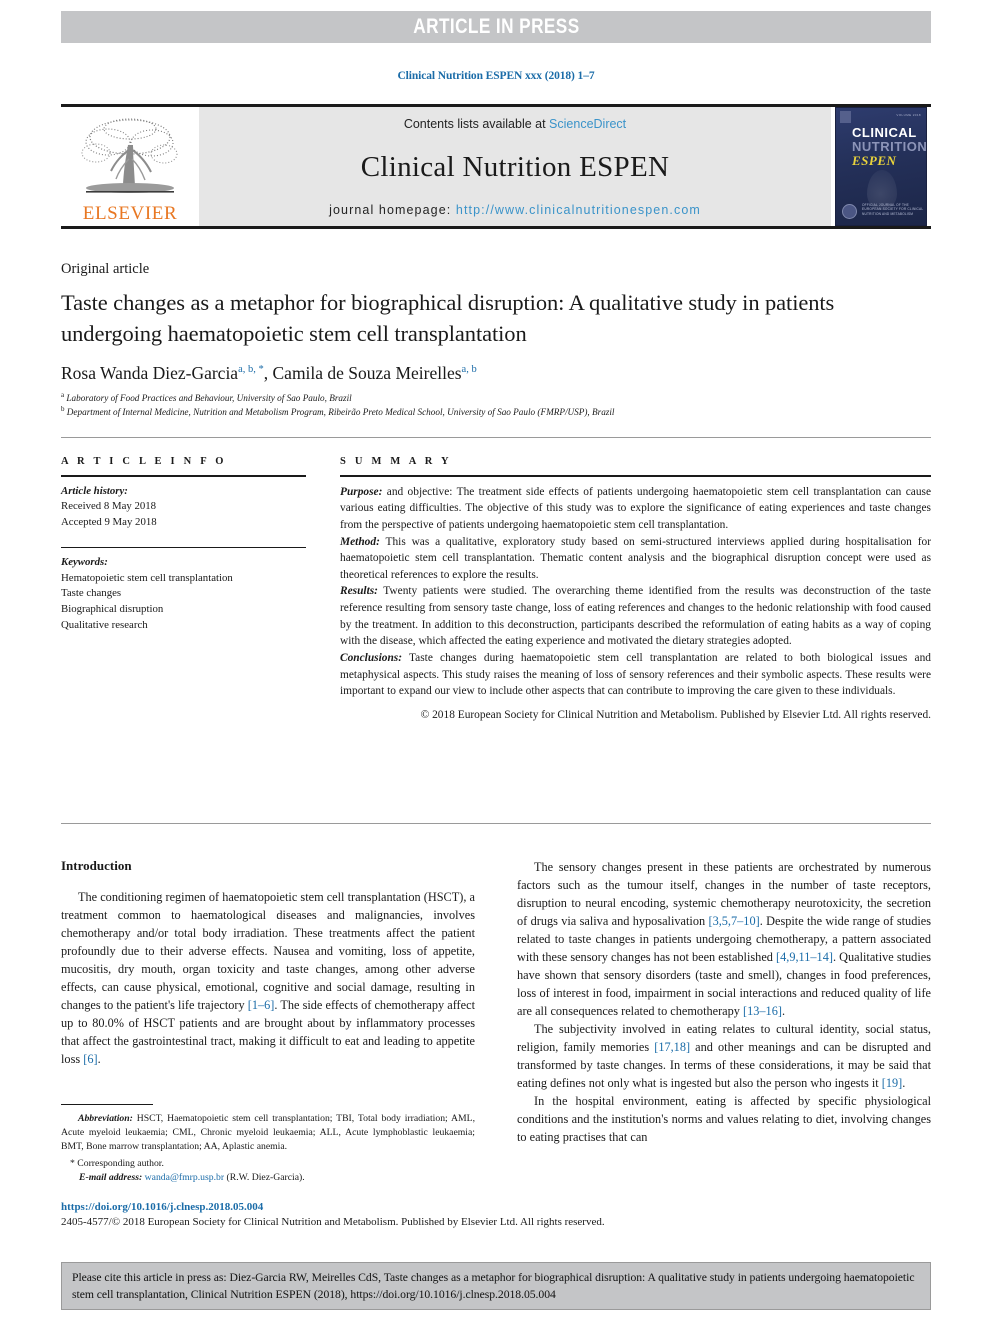  What do you see at coordinates (109, 506) in the screenshot?
I see `article-history-received: Received 8 May 2018` at bounding box center [109, 506].